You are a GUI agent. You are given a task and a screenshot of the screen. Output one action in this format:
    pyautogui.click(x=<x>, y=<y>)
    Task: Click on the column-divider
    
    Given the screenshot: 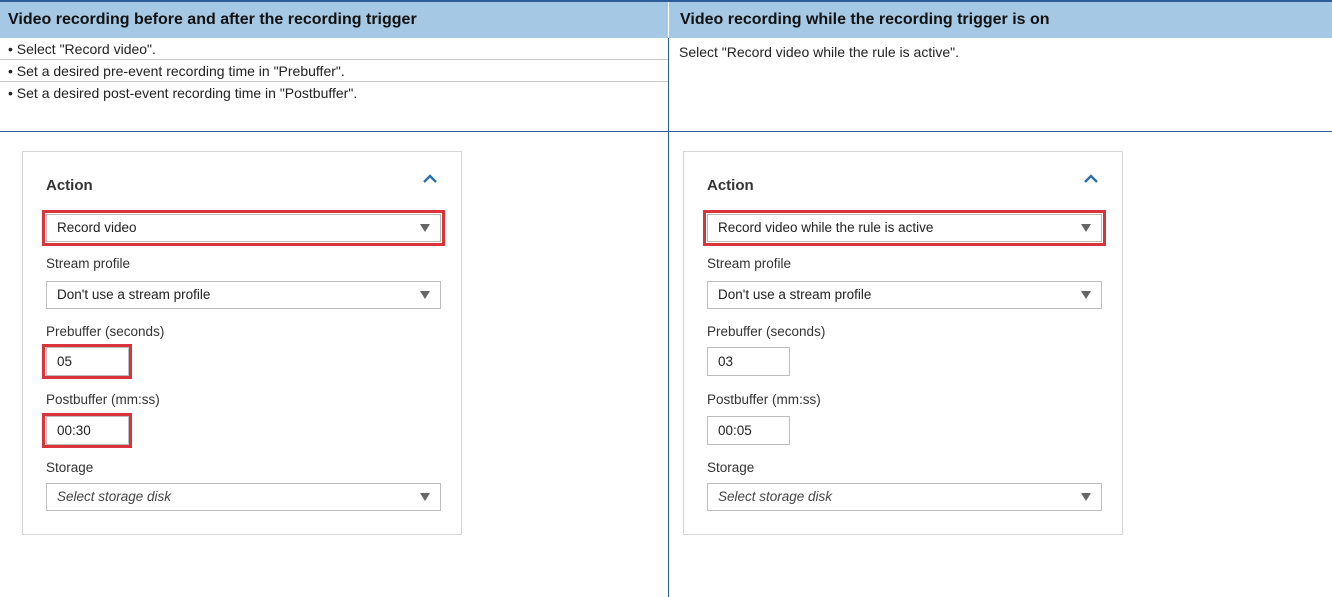 What is the action you would take?
    pyautogui.click(x=668, y=317)
    